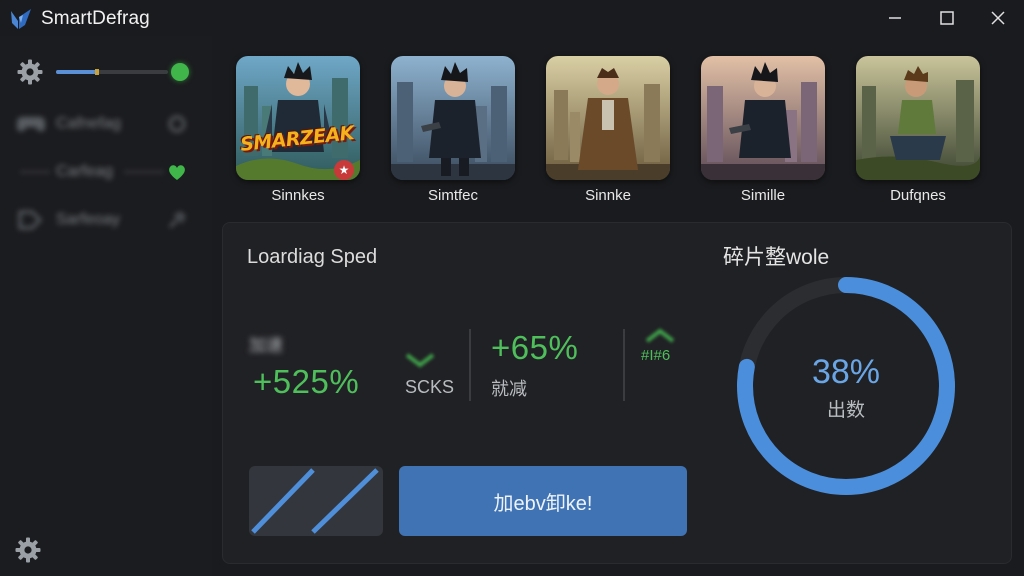 This screenshot has height=576, width=1024. Describe the element at coordinates (535, 347) in the screenshot. I see `stat-value: +65%` at that location.